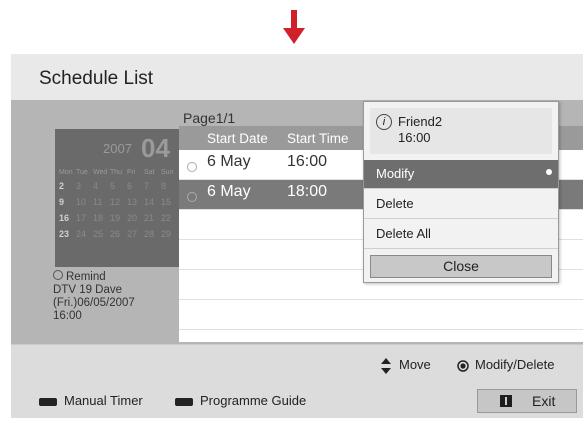  I want to click on info-icon: i, so click(384, 122).